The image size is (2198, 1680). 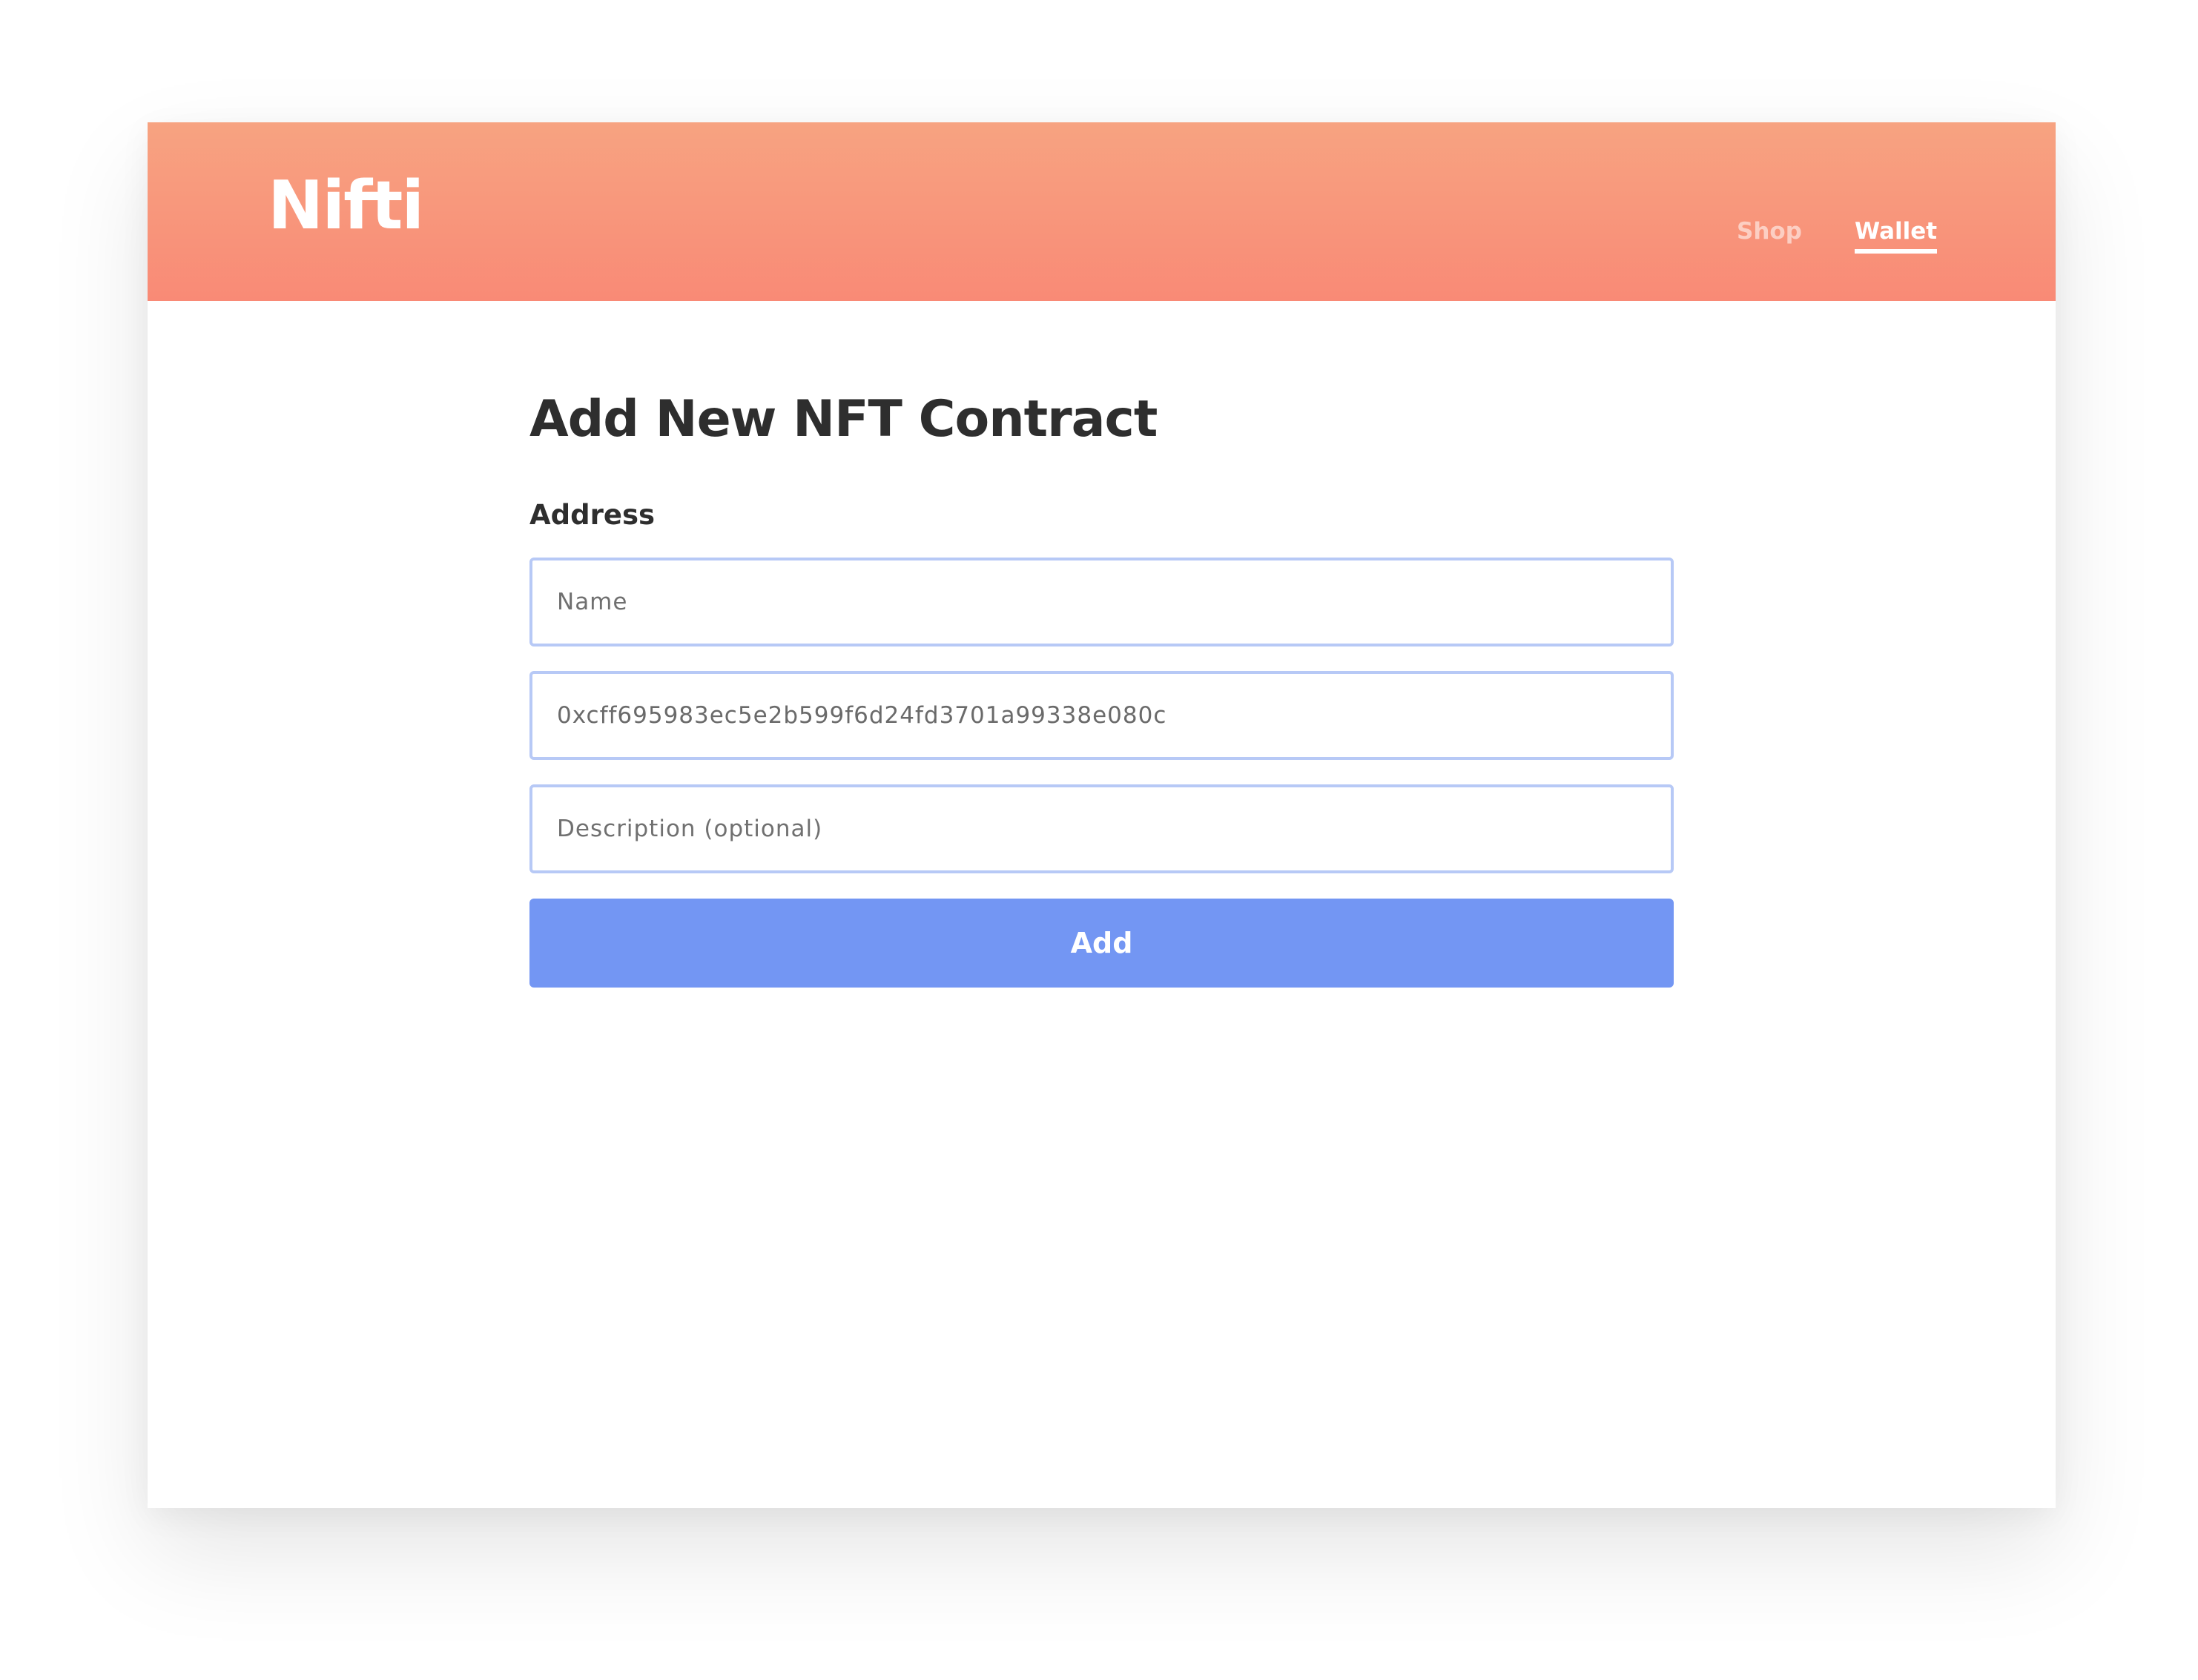 I want to click on top-header: Nifti Shop Wallet, so click(x=1102, y=211).